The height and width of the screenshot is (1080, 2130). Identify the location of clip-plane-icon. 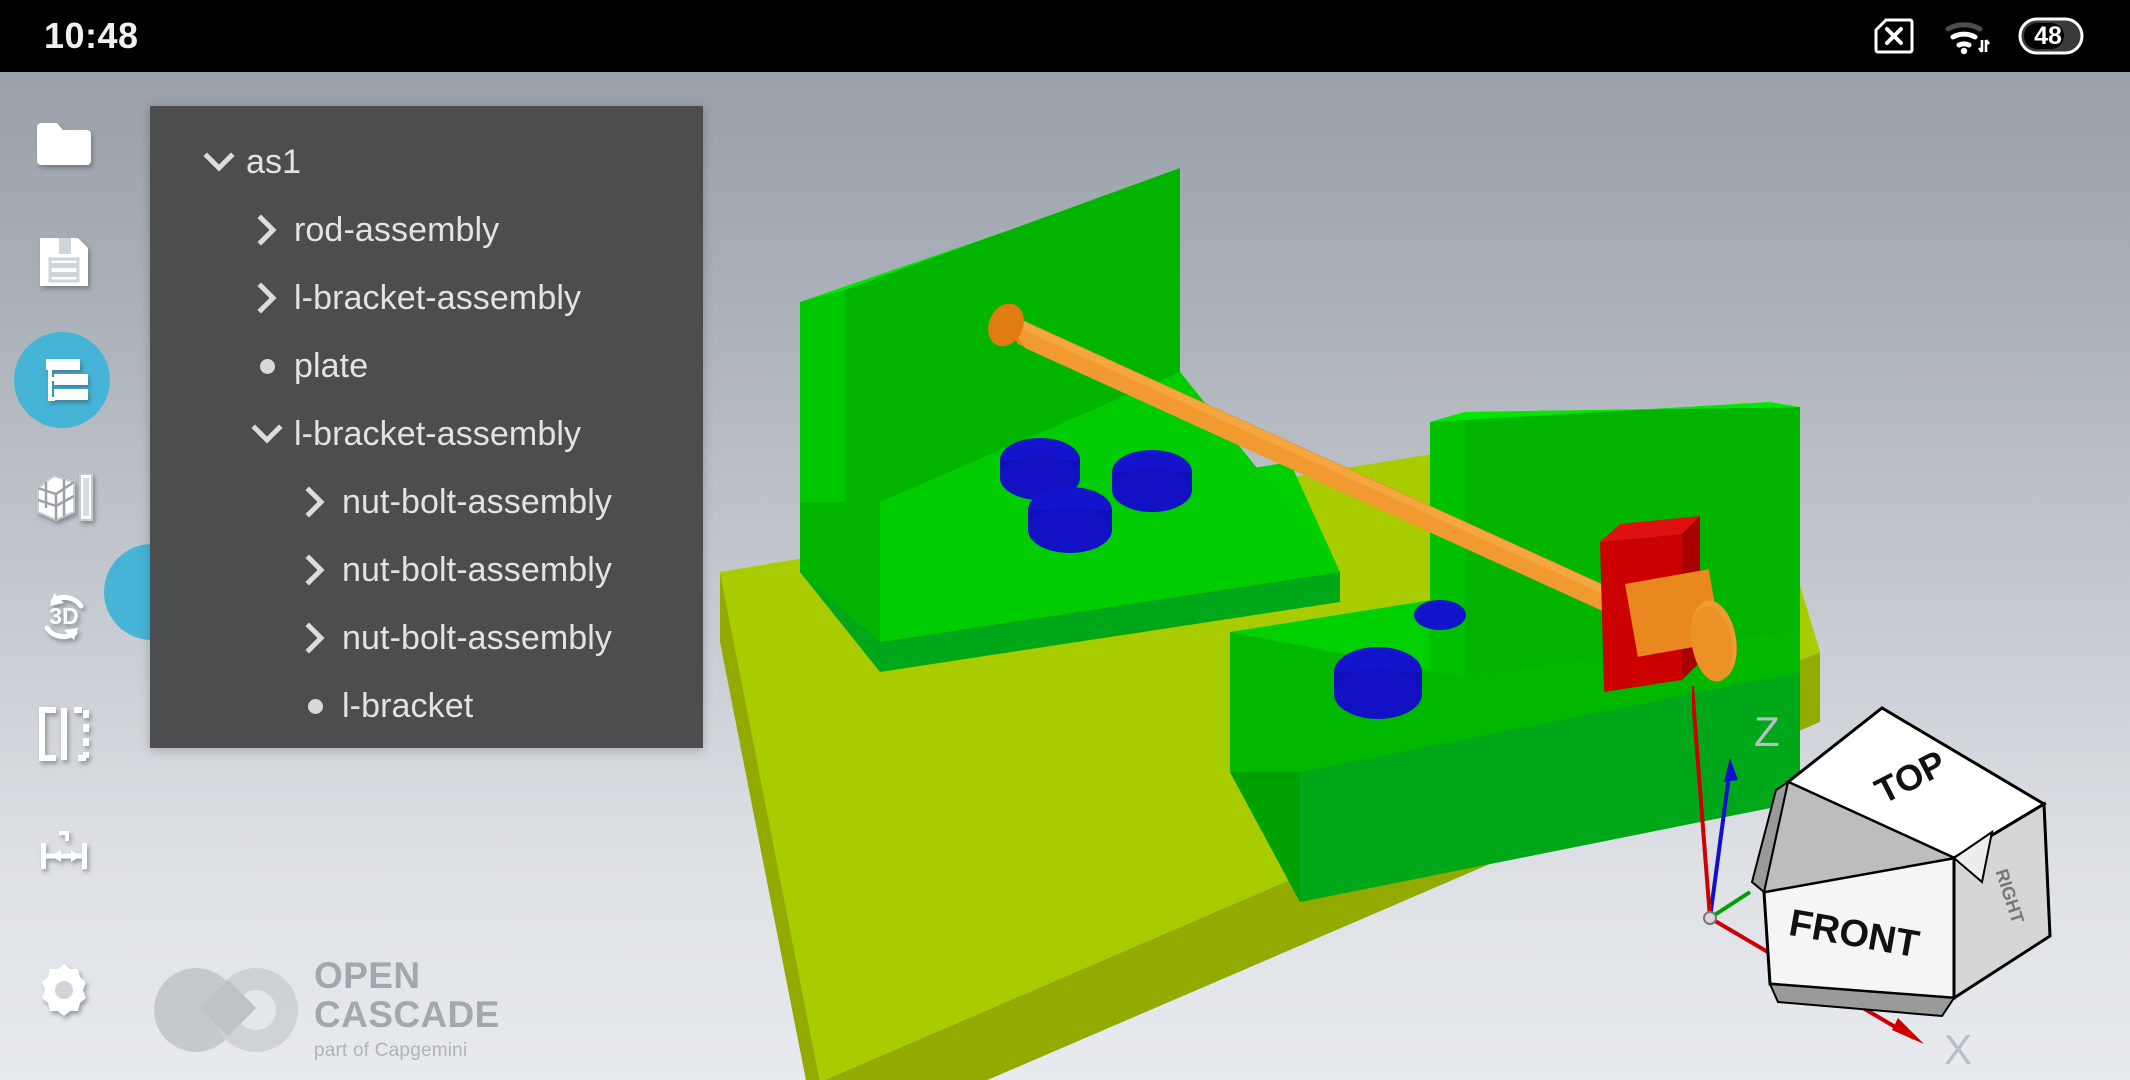
(64, 734).